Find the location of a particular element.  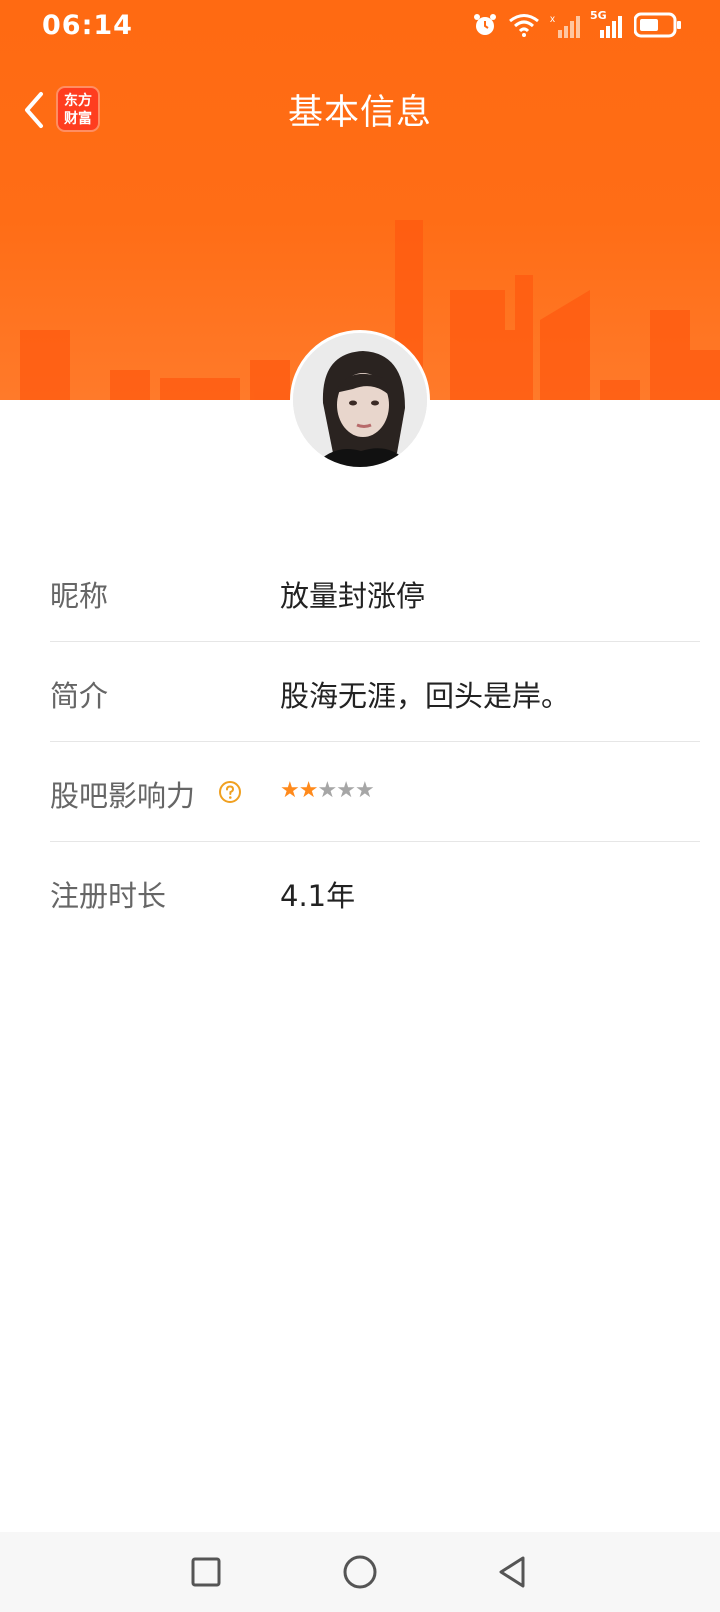

nickname-label: 昵称 is located at coordinates (79, 596).